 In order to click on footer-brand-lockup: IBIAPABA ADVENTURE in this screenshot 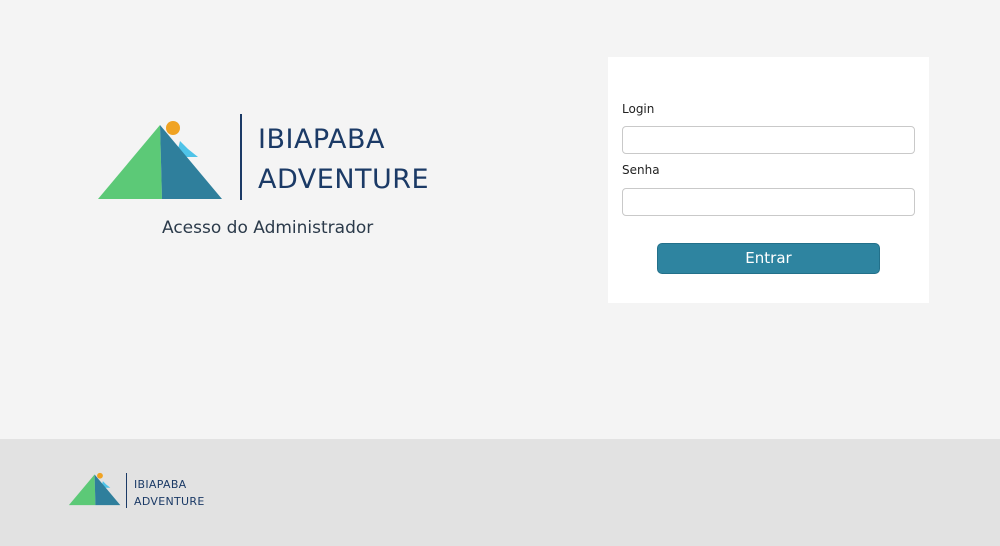, I will do `click(148, 491)`.